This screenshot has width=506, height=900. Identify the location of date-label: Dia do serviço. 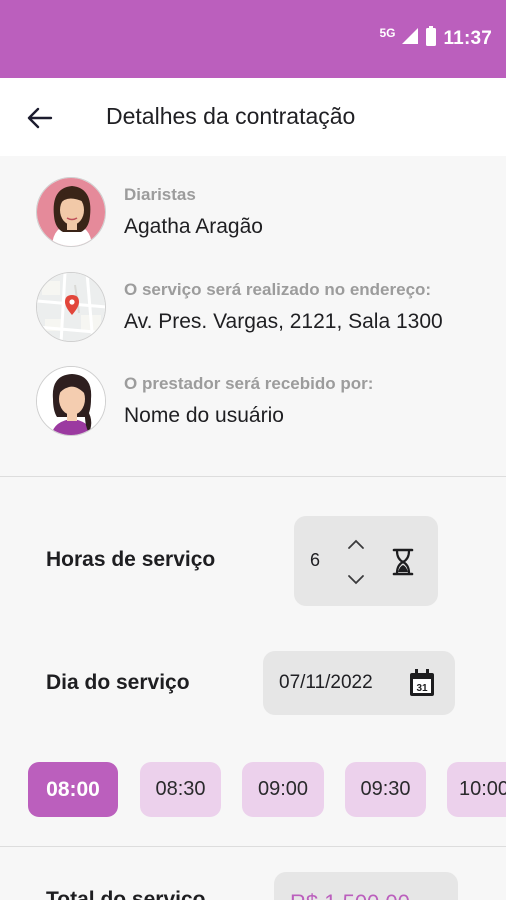
(118, 682).